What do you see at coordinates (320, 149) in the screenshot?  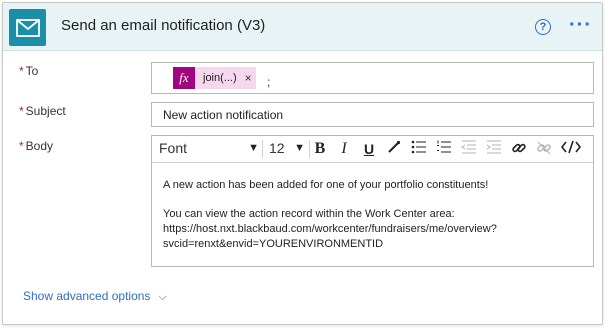 I see `bold-button: B` at bounding box center [320, 149].